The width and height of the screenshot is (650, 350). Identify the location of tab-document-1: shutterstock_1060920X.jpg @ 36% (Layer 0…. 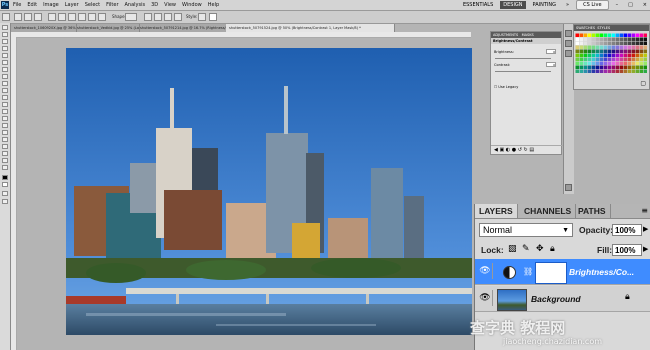
(44, 28).